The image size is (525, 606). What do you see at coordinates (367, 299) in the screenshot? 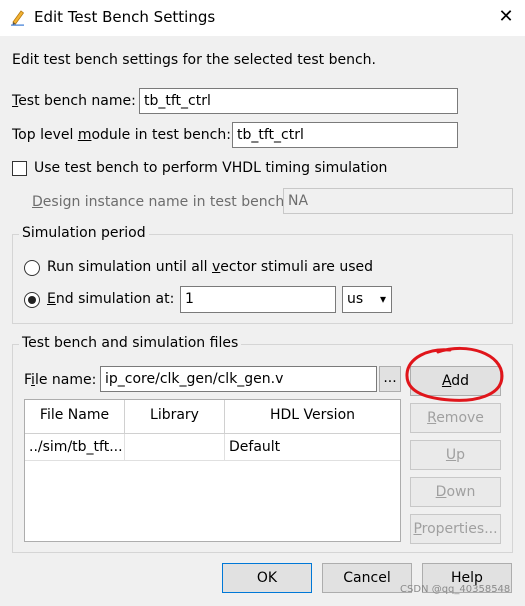
I see `time-unit-select: us ▾` at bounding box center [367, 299].